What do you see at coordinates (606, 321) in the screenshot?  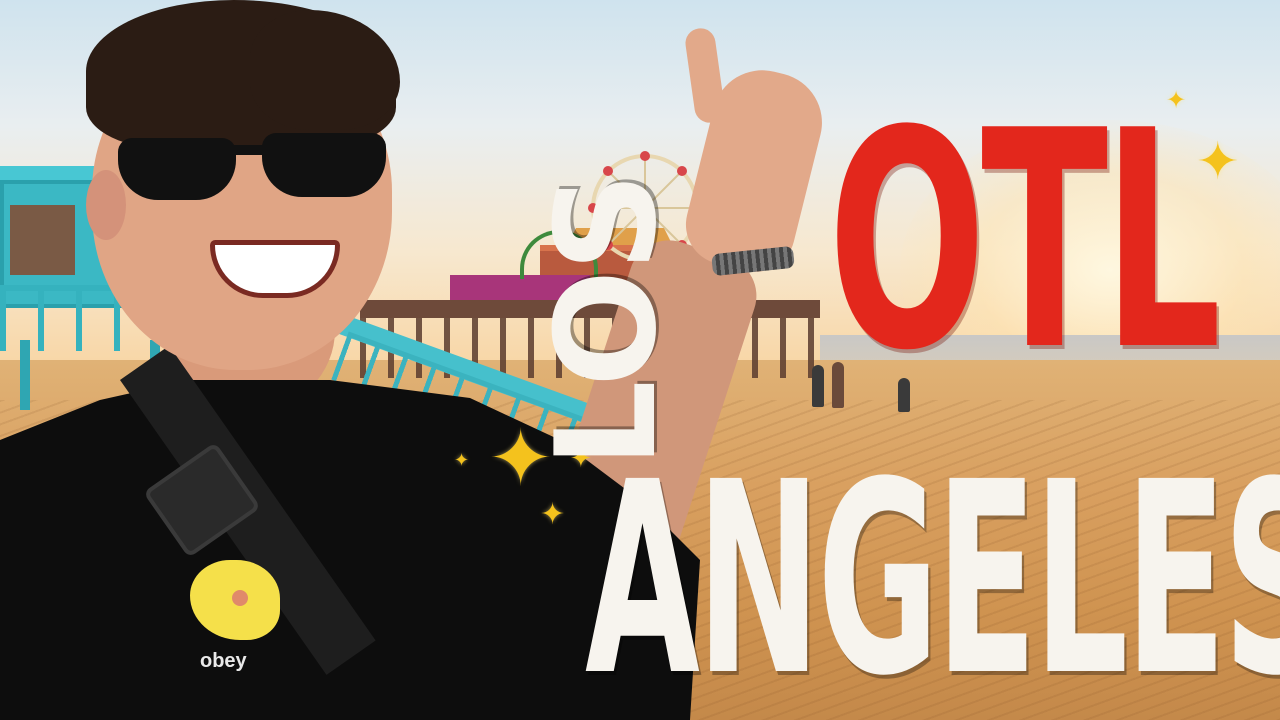 I see `title-los: LOS` at bounding box center [606, 321].